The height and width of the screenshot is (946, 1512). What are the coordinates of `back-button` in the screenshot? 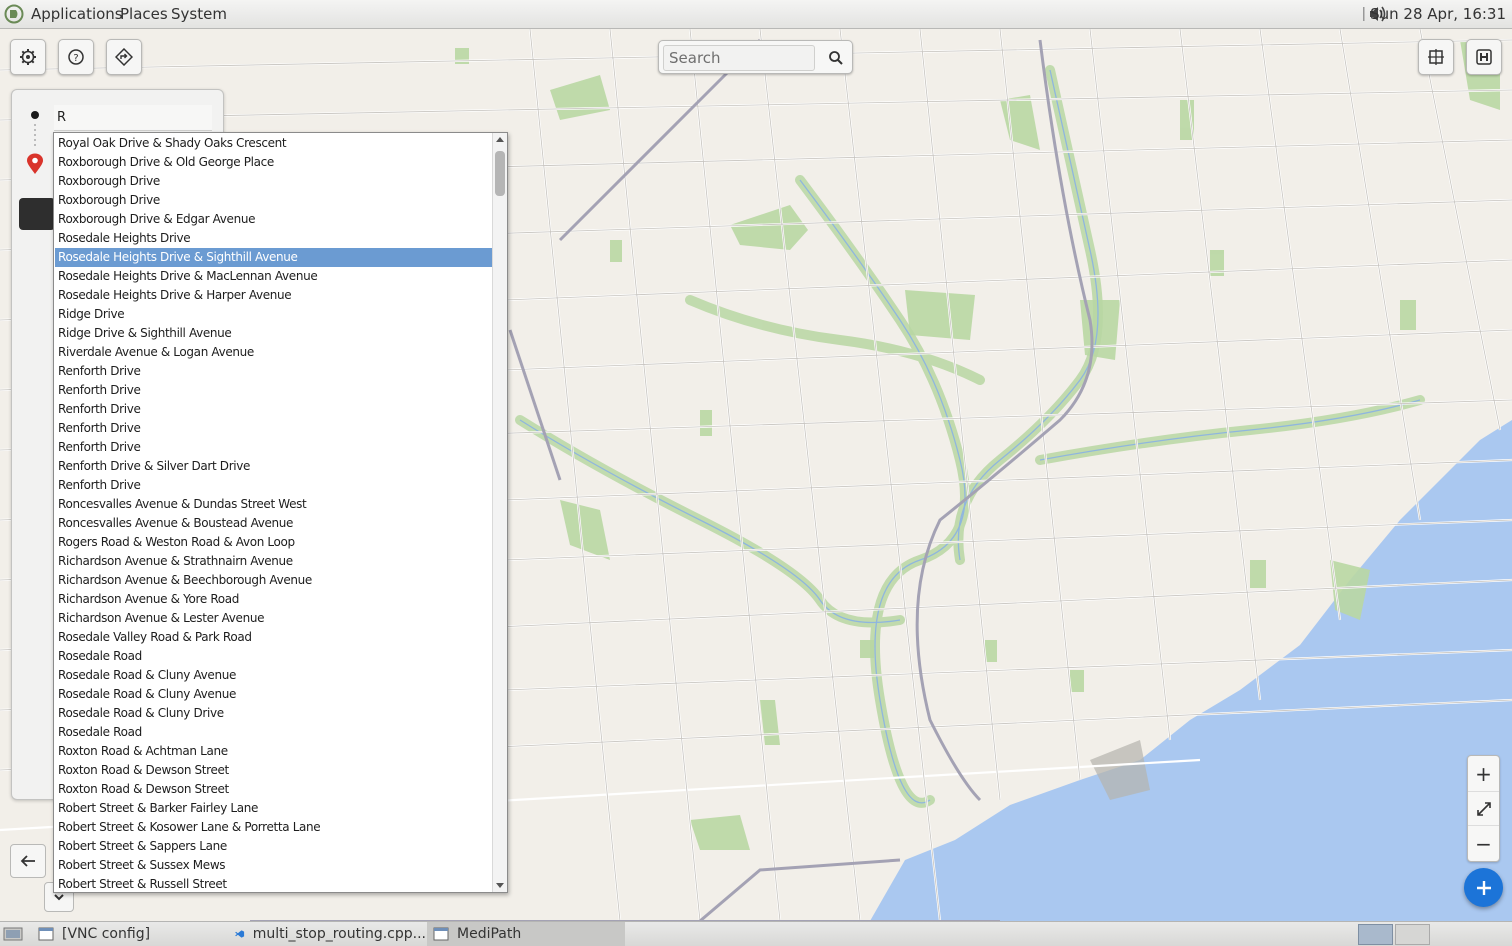 It's located at (28, 861).